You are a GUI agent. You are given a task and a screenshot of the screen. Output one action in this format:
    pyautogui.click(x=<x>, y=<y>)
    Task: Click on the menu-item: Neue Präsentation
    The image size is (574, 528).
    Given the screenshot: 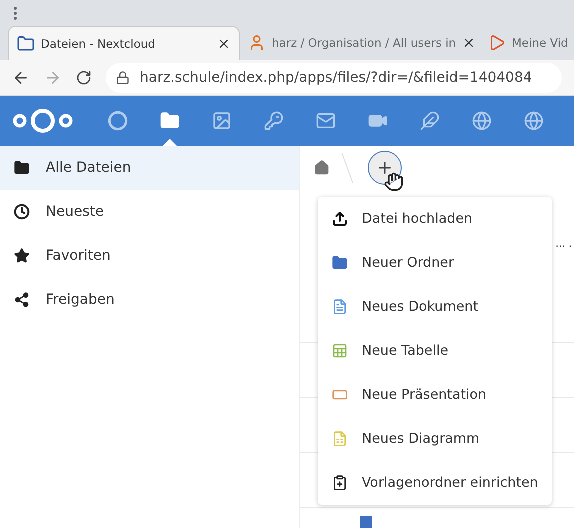 What is the action you would take?
    pyautogui.click(x=435, y=395)
    